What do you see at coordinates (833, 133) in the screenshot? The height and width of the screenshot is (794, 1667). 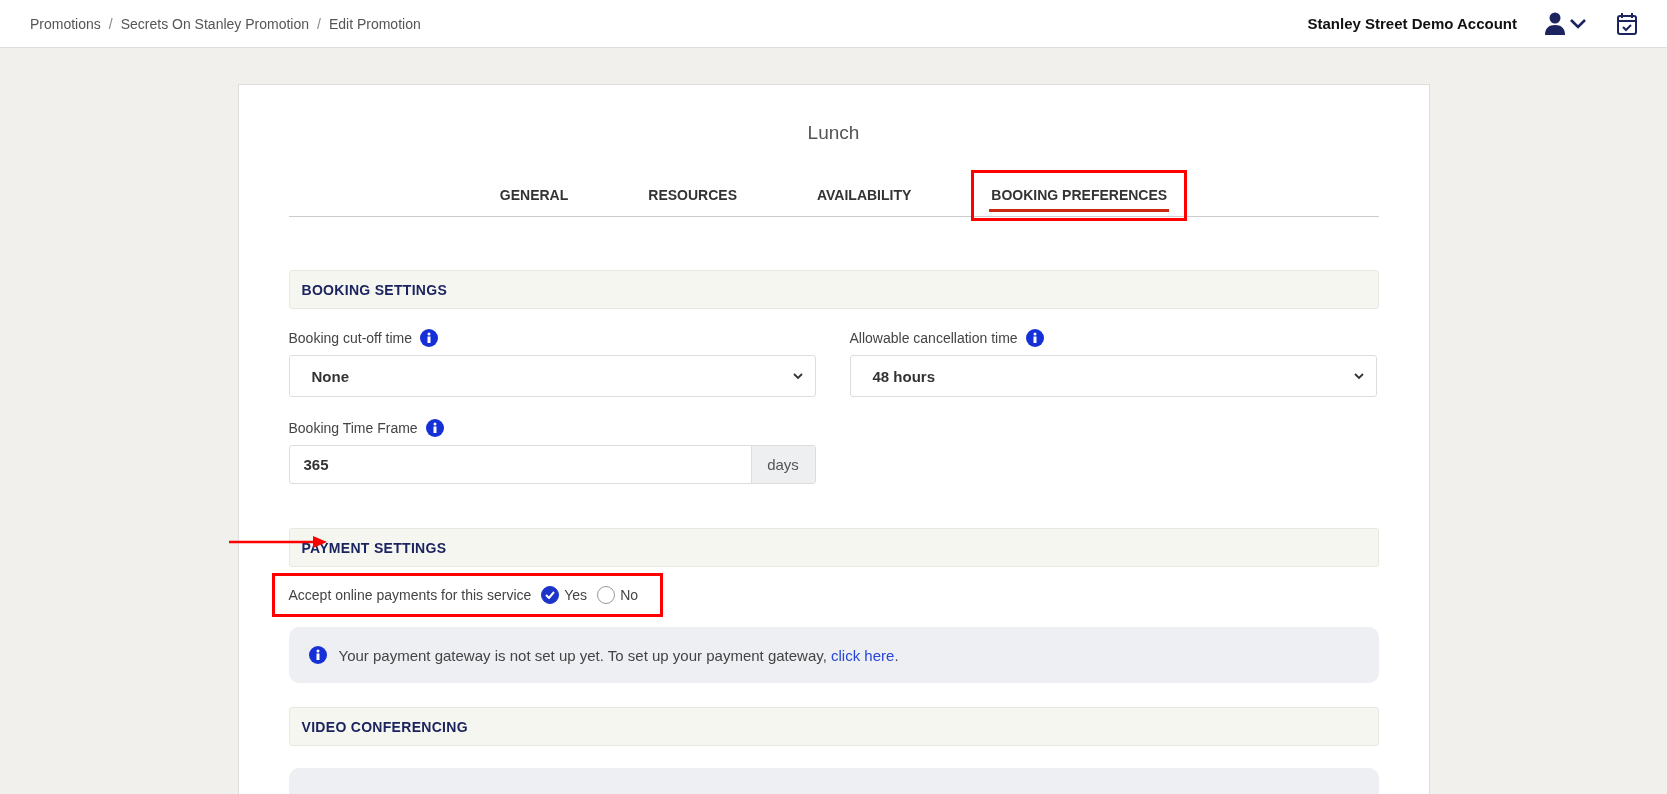 I see `card-title: Lunch` at bounding box center [833, 133].